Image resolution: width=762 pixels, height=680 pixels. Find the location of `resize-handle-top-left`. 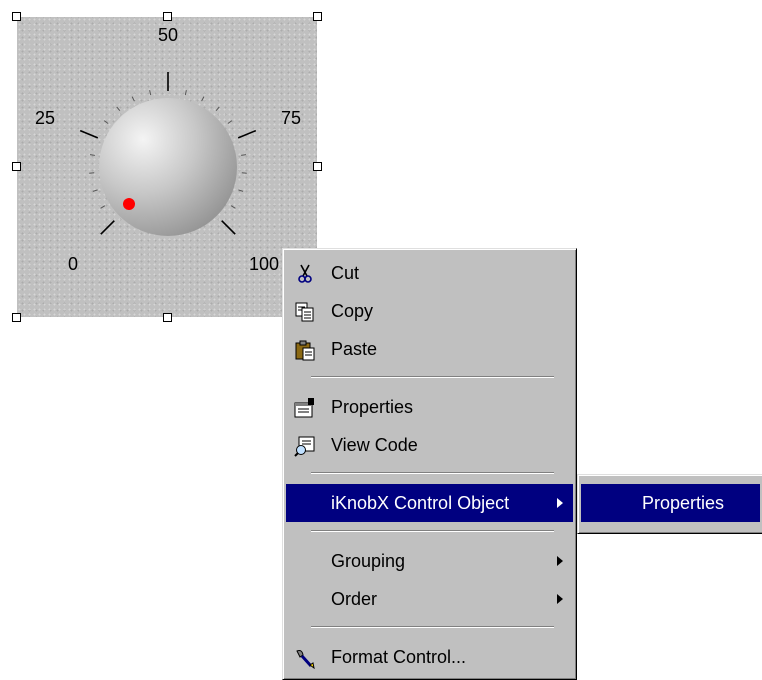

resize-handle-top-left is located at coordinates (16, 16).